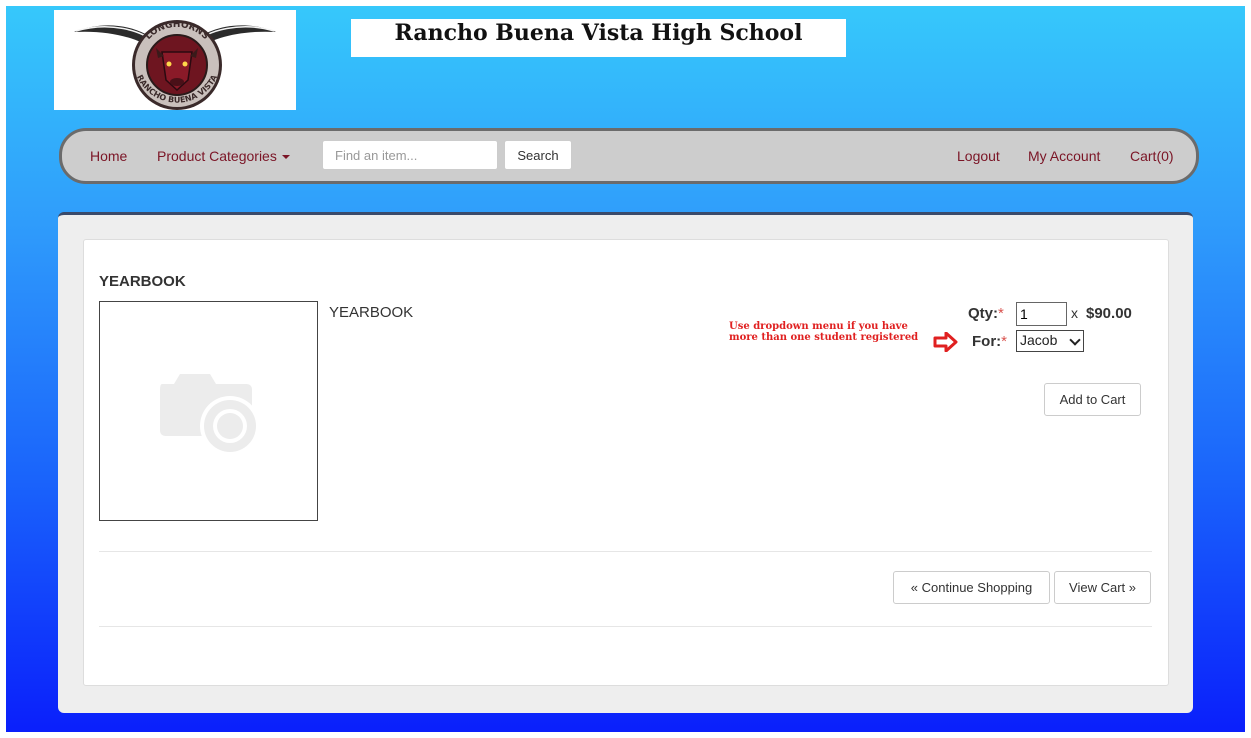 The height and width of the screenshot is (738, 1251). I want to click on note-line-1: Use dropdown menu if you have, so click(818, 326).